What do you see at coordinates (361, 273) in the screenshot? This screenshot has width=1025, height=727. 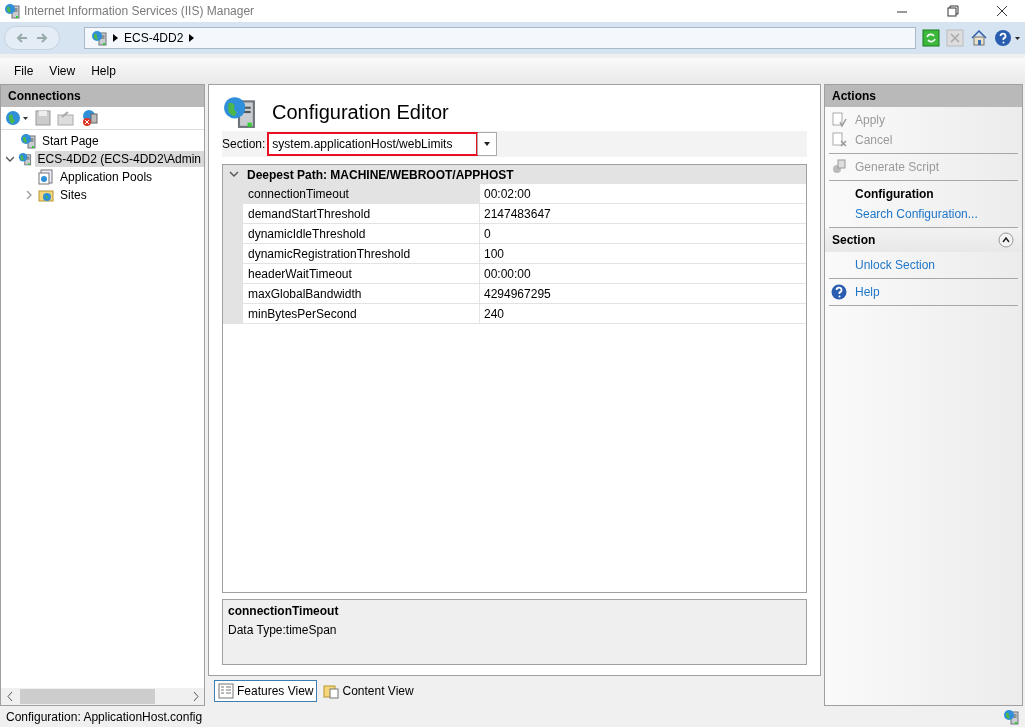 I see `property-name: headerWaitTimeout` at bounding box center [361, 273].